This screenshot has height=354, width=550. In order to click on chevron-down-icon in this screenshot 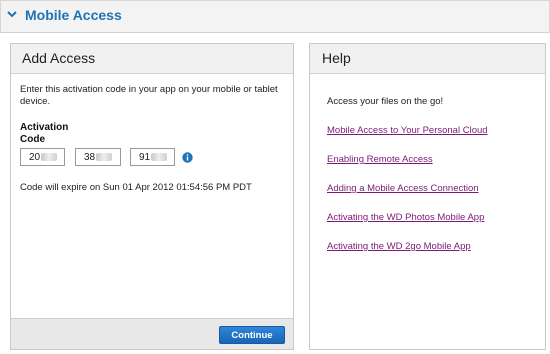, I will do `click(12, 14)`.